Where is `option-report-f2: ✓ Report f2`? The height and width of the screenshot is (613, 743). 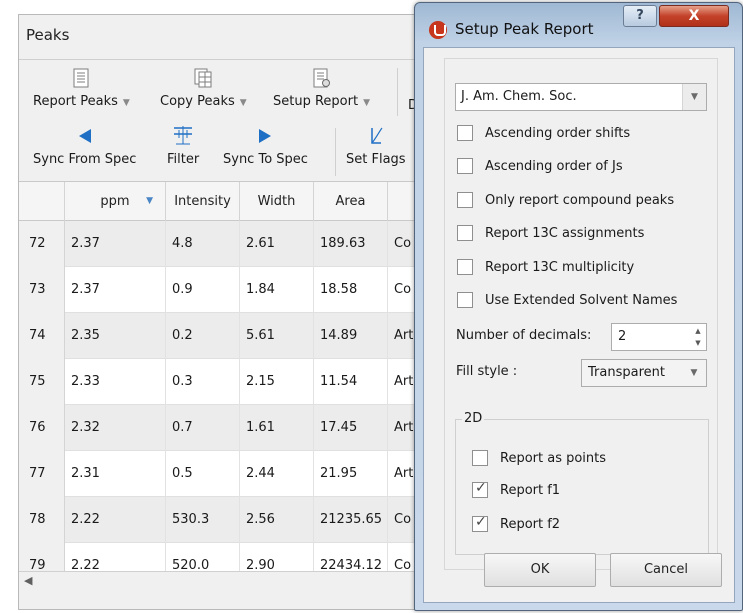 option-report-f2: ✓ Report f2 is located at coordinates (516, 524).